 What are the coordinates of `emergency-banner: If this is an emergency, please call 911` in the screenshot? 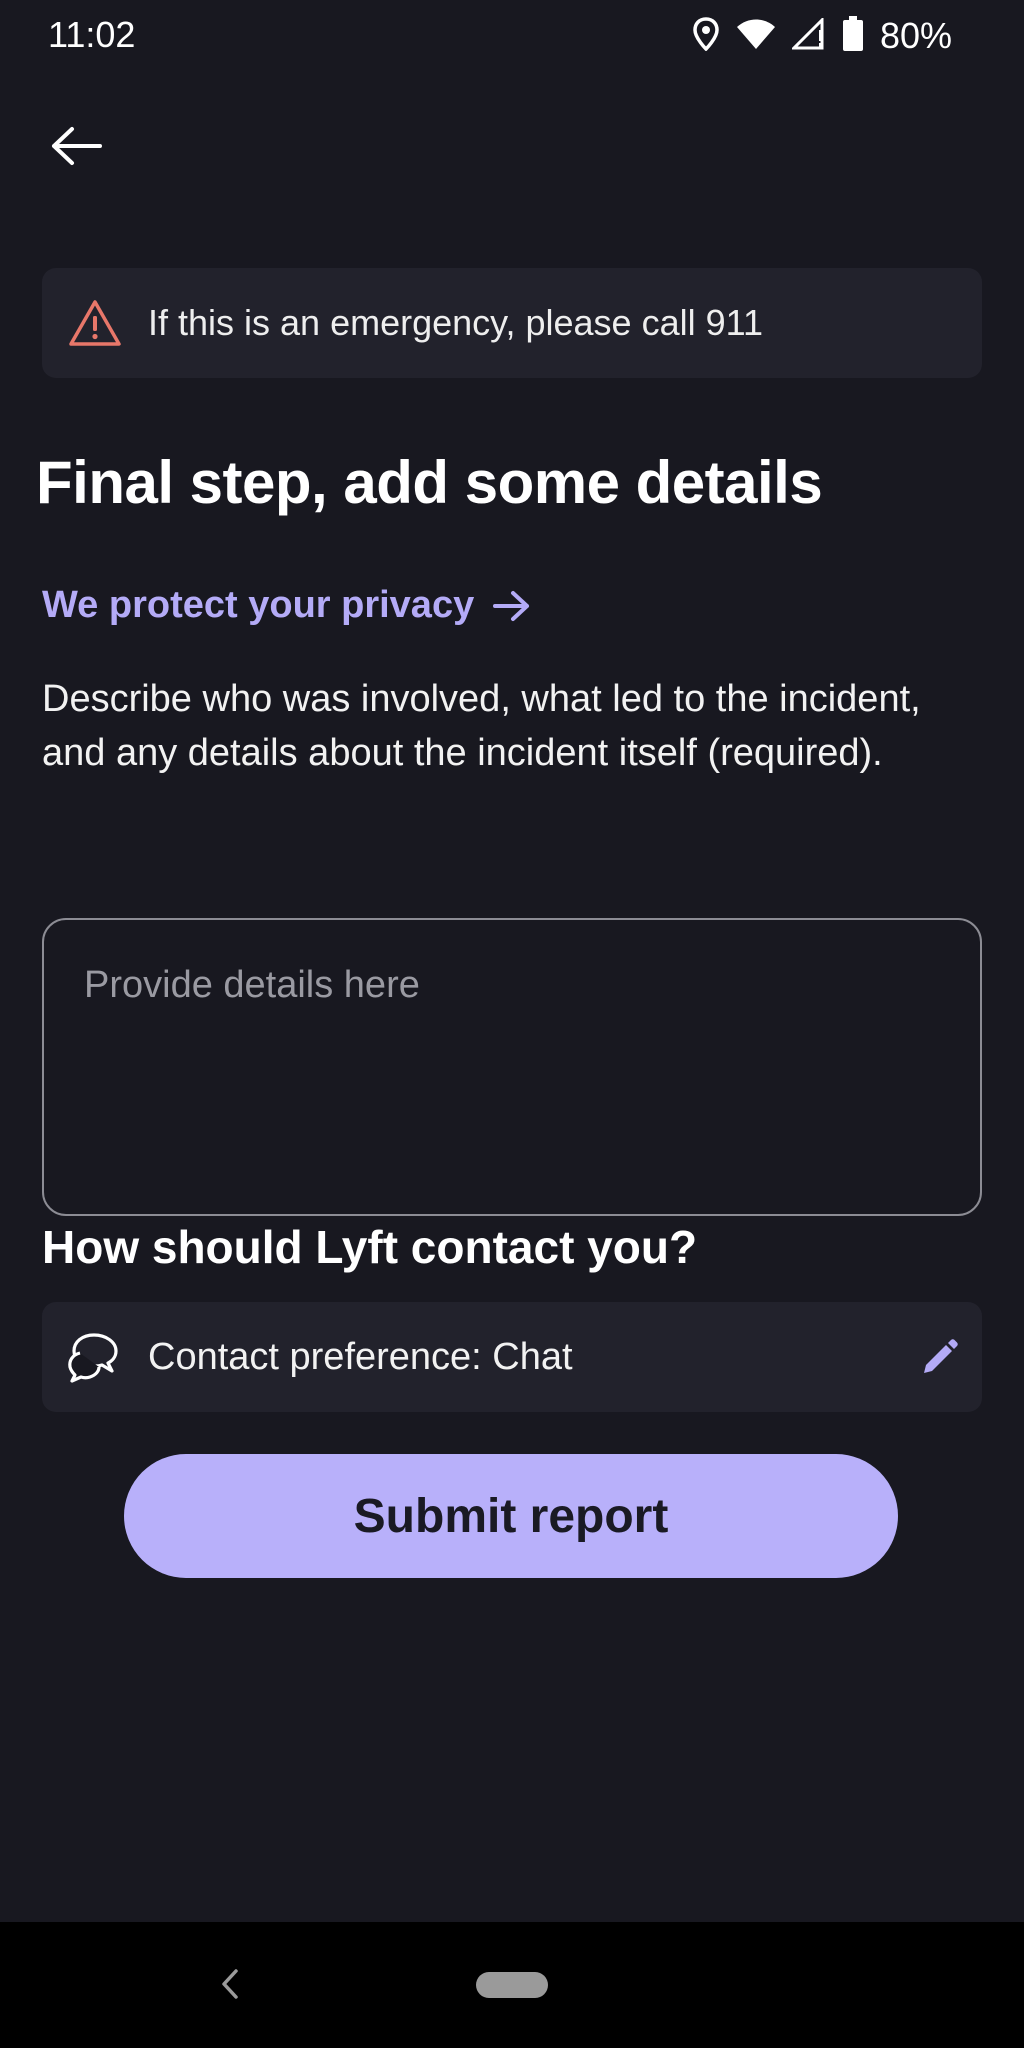 It's located at (512, 323).